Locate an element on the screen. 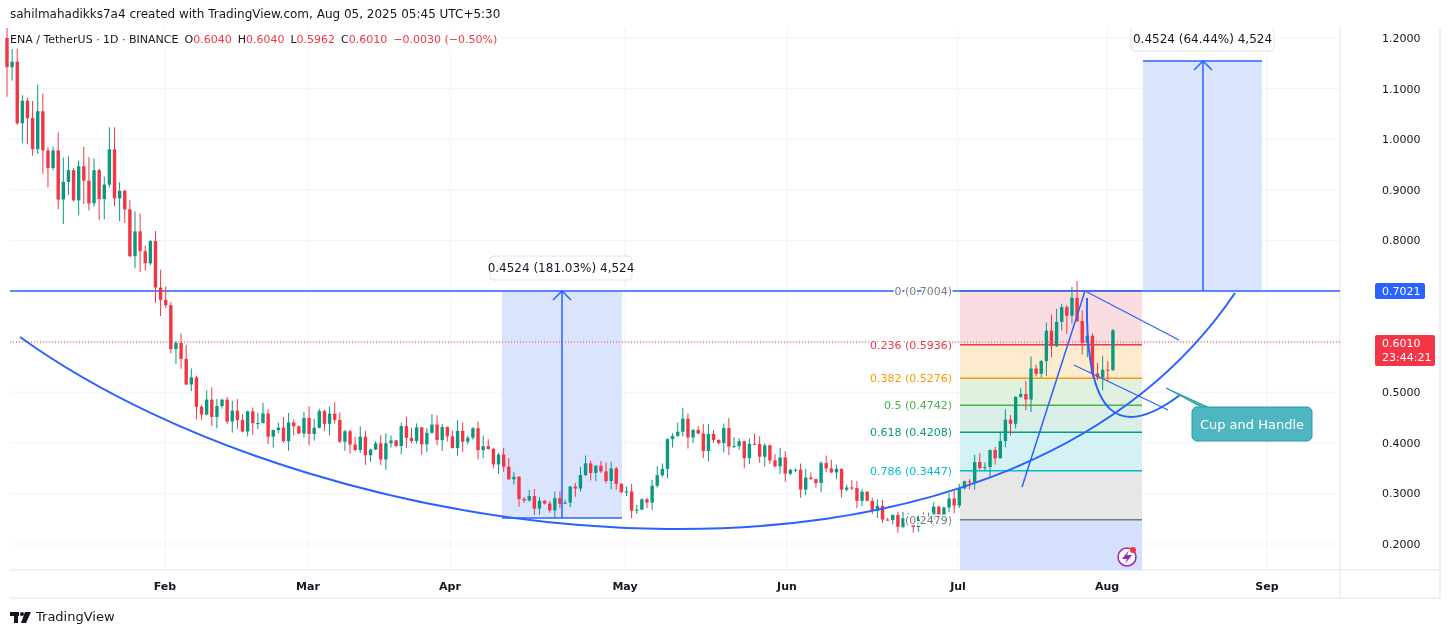 The width and height of the screenshot is (1450, 634). ohlc-label: L is located at coordinates (293, 40).